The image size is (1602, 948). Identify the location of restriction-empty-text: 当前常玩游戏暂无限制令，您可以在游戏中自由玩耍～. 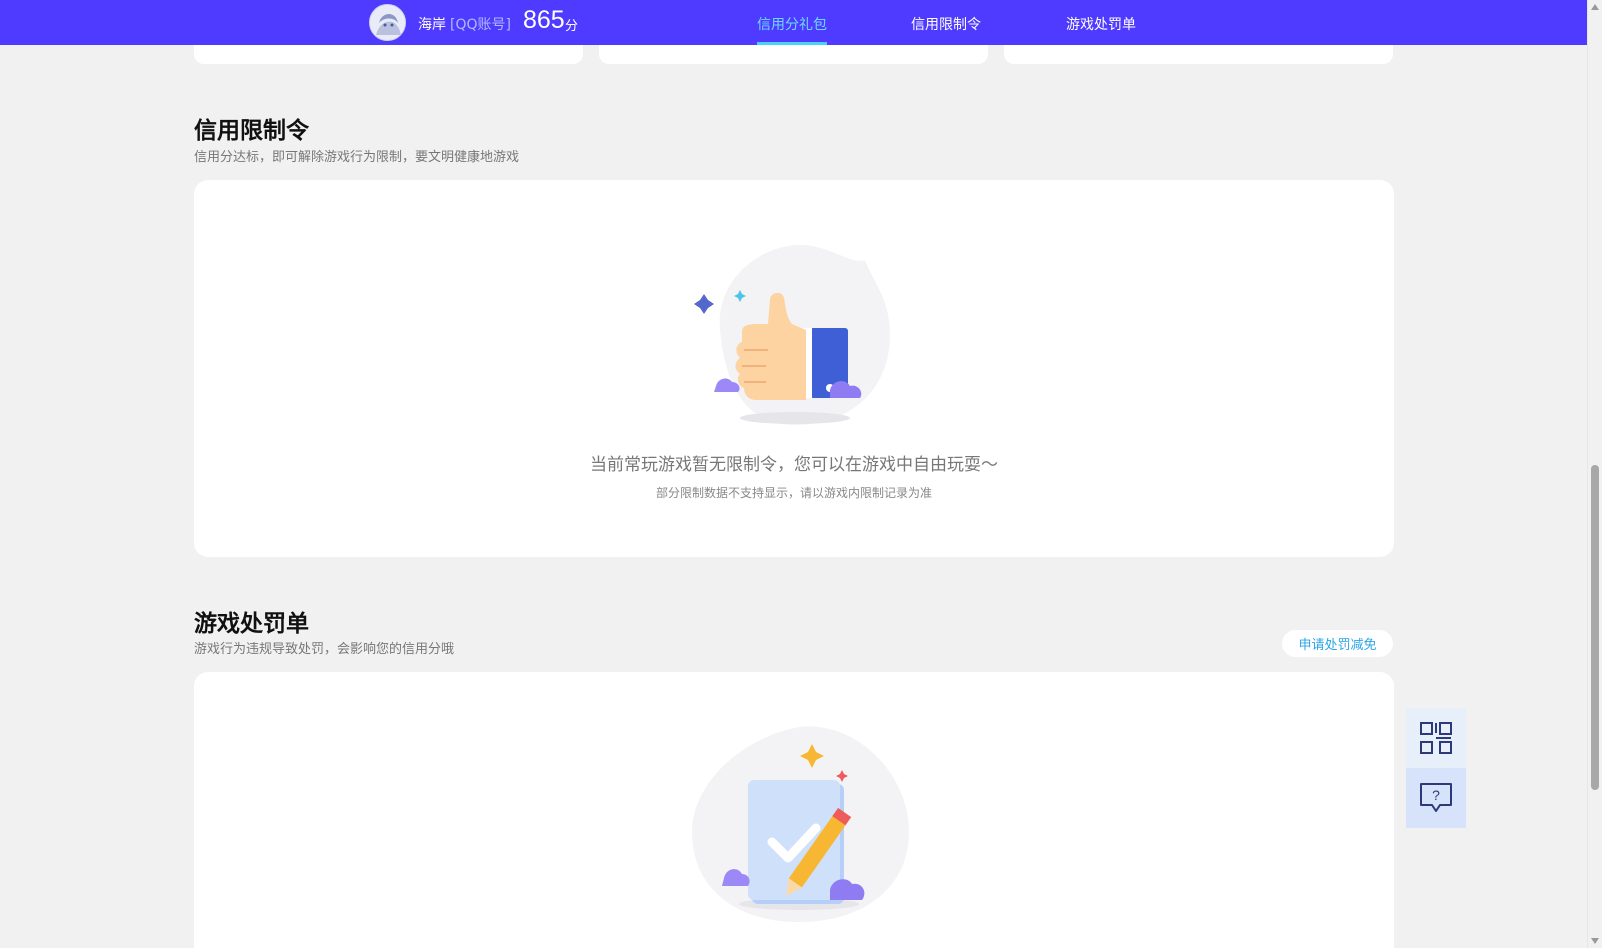
(794, 465).